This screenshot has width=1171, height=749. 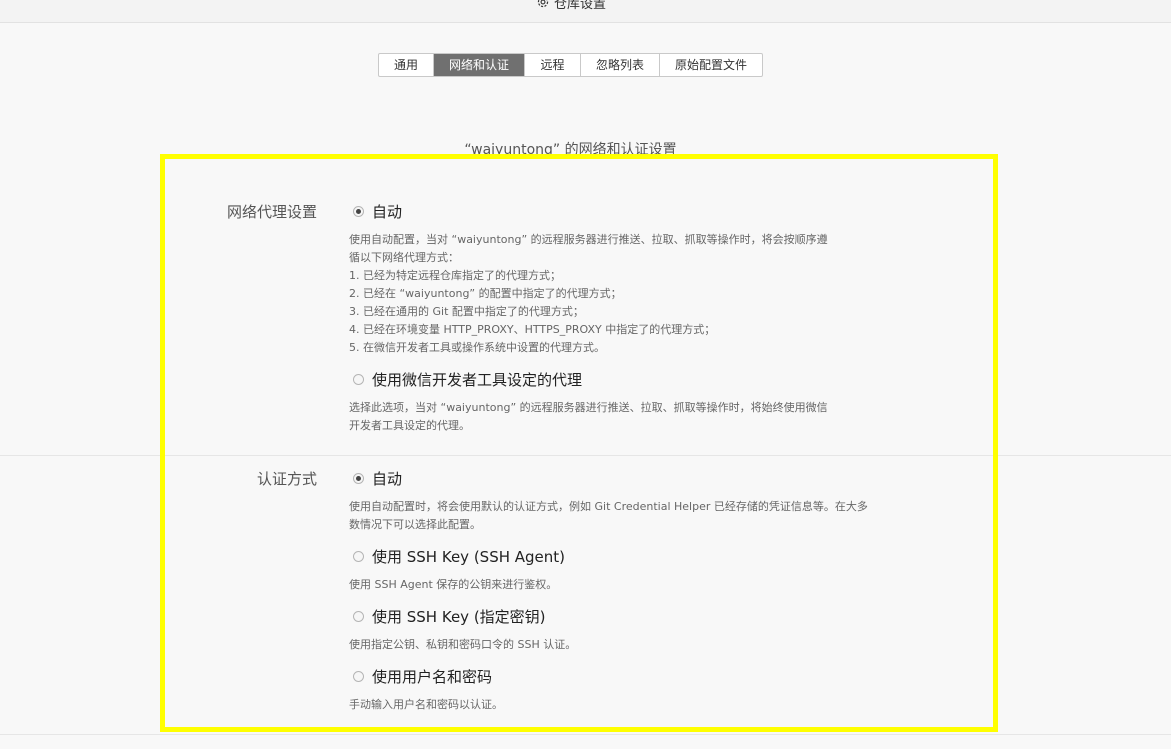 What do you see at coordinates (580, 6) in the screenshot?
I see `window-title-text: 仓库设置` at bounding box center [580, 6].